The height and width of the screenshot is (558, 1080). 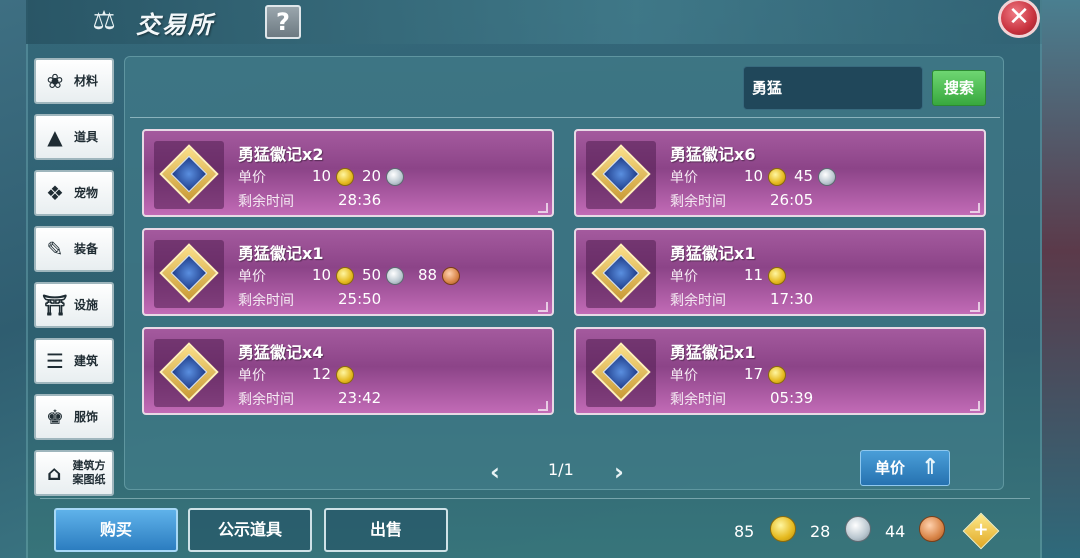 I want to click on search-button: 搜索, so click(x=959, y=88).